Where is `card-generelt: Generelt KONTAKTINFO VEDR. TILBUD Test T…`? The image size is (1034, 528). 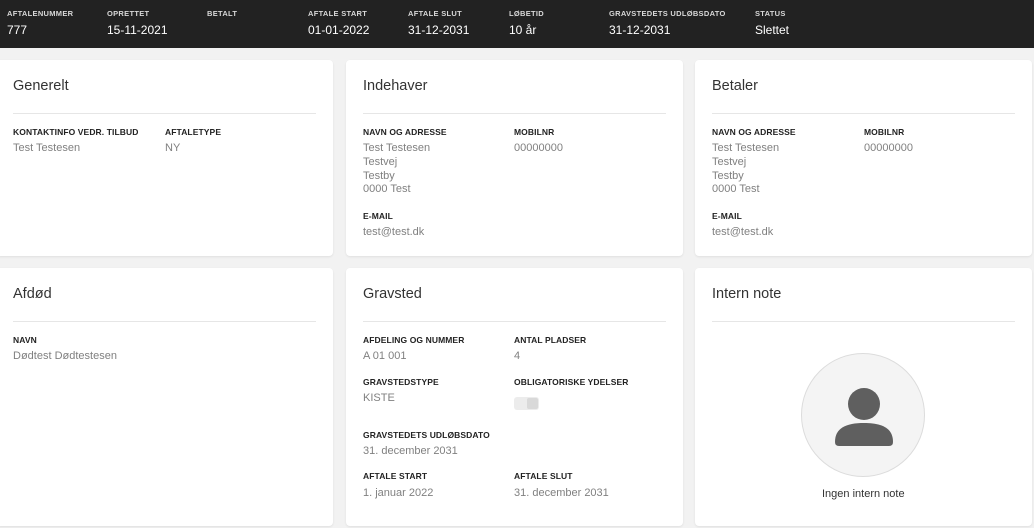
card-generelt: Generelt KONTAKTINFO VEDR. TILBUD Test T… is located at coordinates (166, 158).